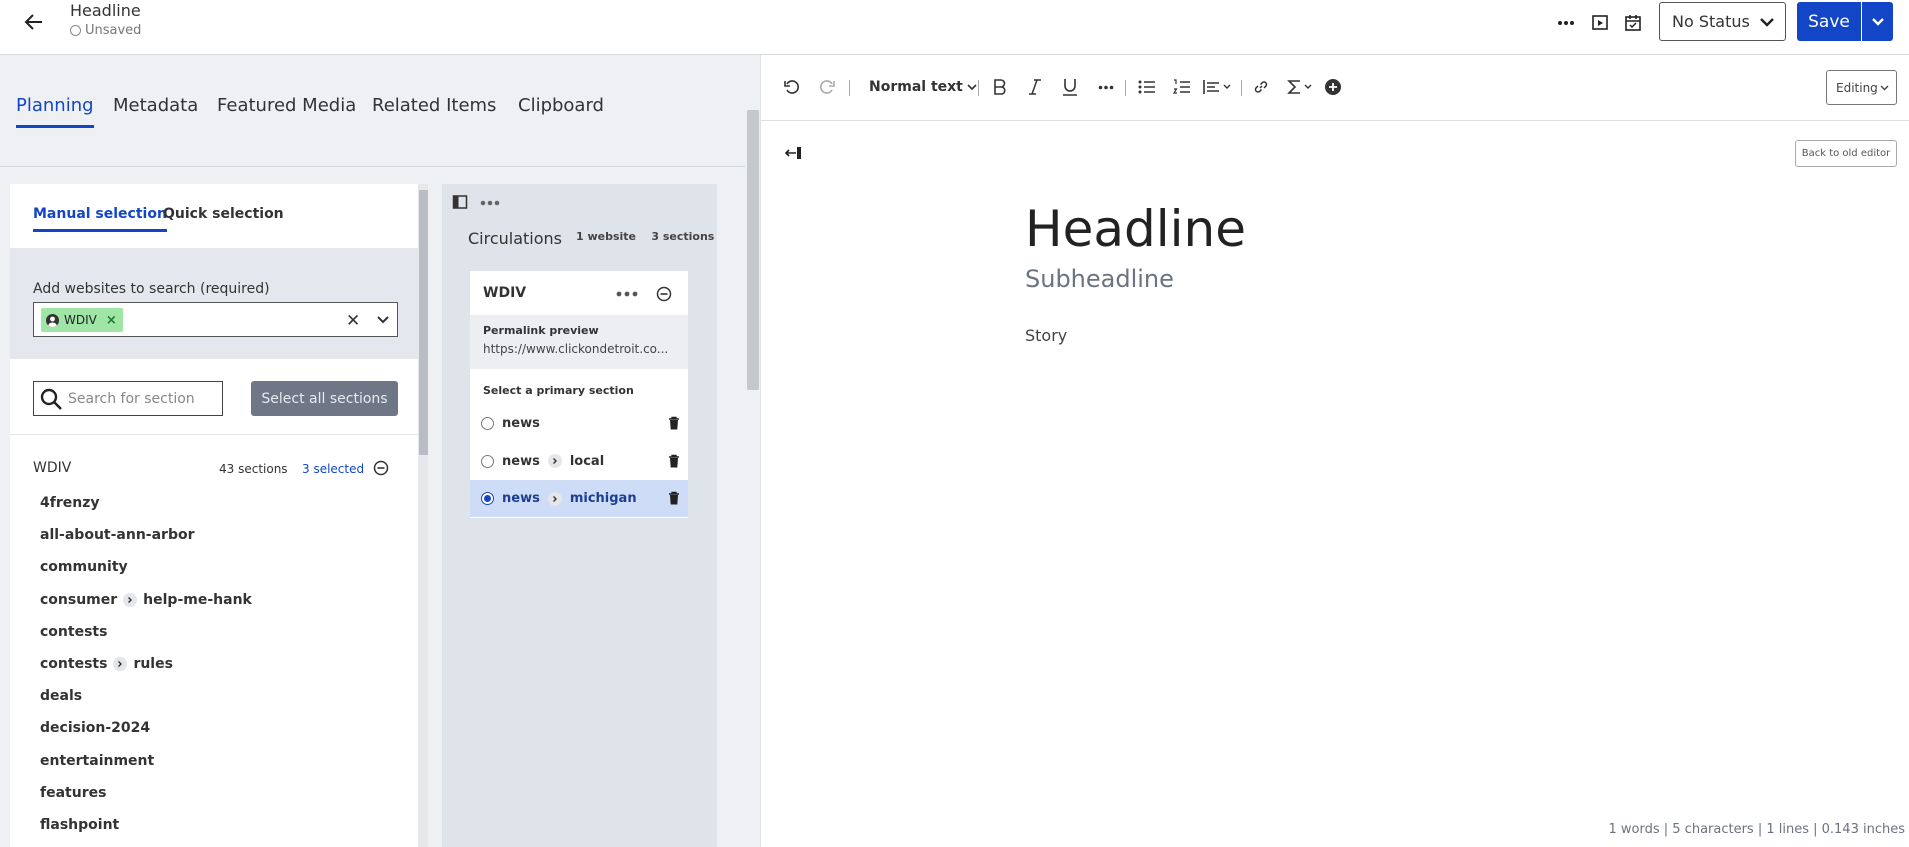 This screenshot has width=1909, height=847. I want to click on website-input: WDIV × ✕, so click(215, 319).